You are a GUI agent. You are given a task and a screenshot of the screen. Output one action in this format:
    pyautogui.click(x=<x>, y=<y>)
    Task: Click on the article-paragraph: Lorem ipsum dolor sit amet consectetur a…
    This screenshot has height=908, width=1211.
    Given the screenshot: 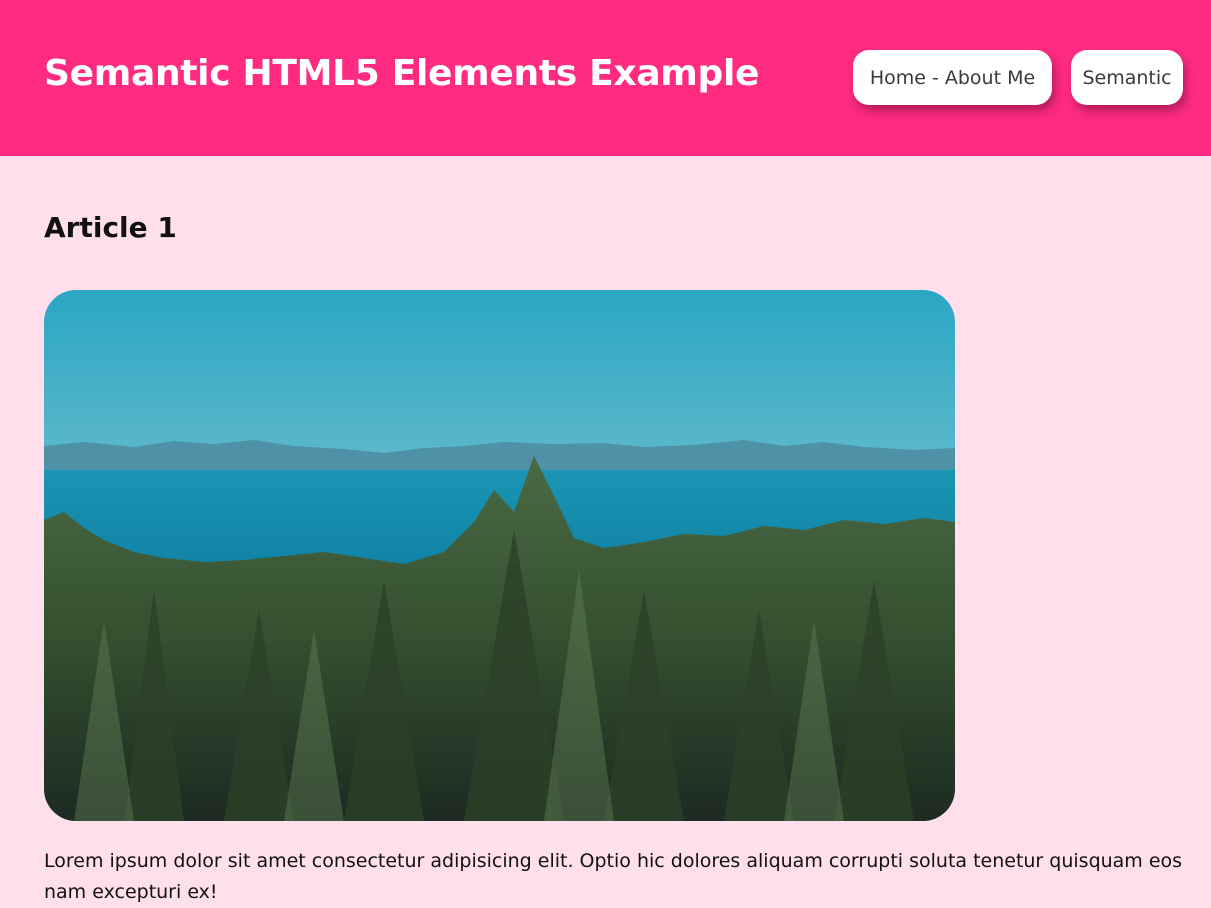 What is the action you would take?
    pyautogui.click(x=613, y=876)
    